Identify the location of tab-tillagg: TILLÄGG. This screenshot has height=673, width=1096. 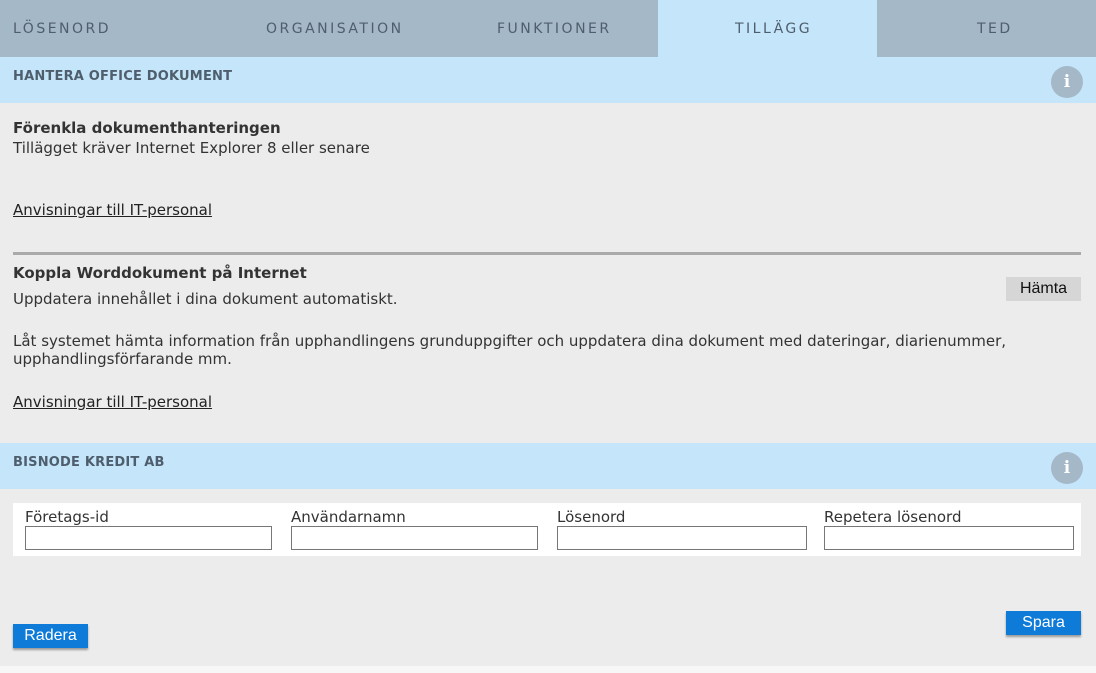
(767, 28).